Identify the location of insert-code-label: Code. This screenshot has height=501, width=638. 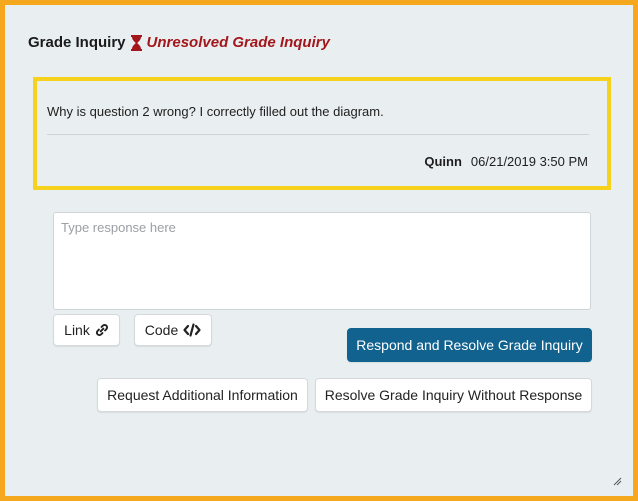
(161, 330).